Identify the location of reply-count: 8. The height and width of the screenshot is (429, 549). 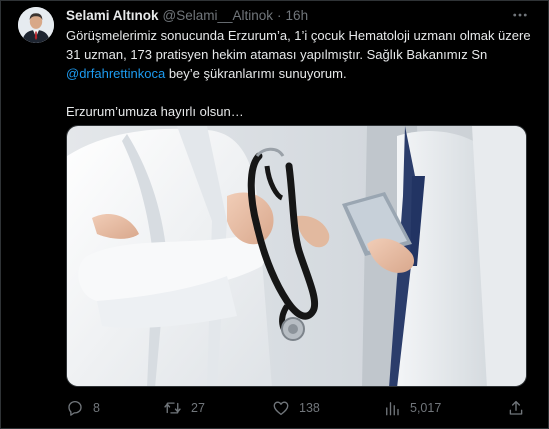
(96, 408).